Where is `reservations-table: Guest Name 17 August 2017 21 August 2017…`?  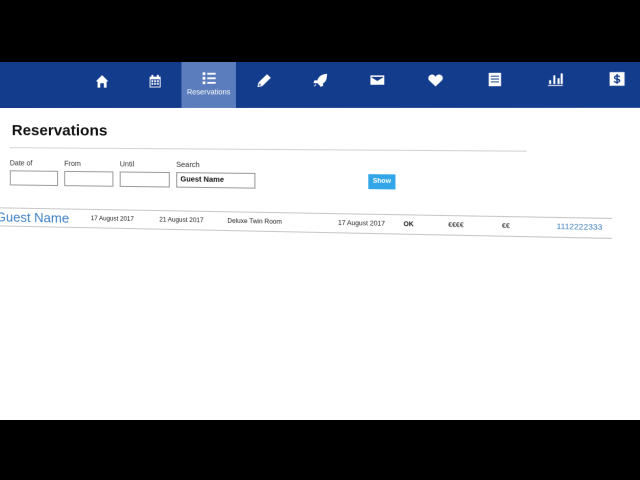 reservations-table: Guest Name 17 August 2017 21 August 2017… is located at coordinates (306, 223).